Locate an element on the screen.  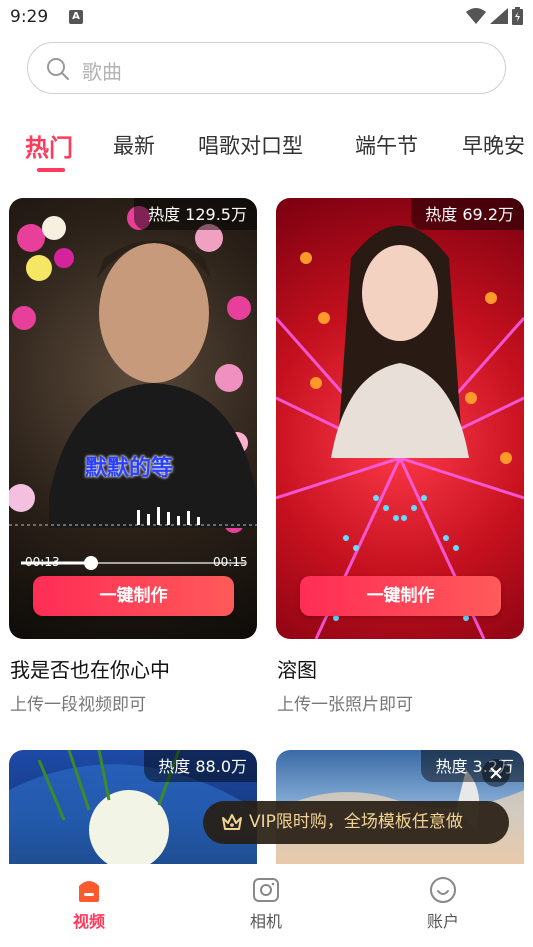
category-tabs: 热门 最新 唱歌对口型 端午节 早晚安 is located at coordinates (266, 150).